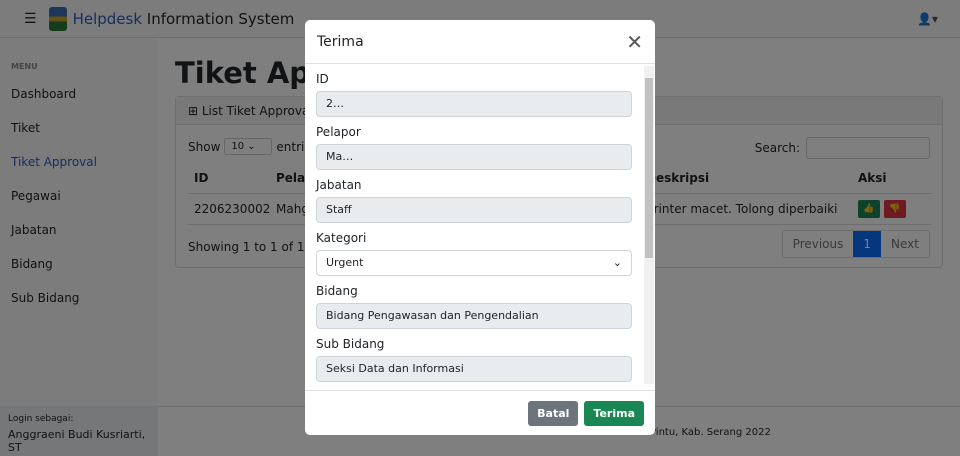 This screenshot has width=960, height=456. What do you see at coordinates (350, 344) in the screenshot?
I see `sub-bidang-label: Sub Bidang` at bounding box center [350, 344].